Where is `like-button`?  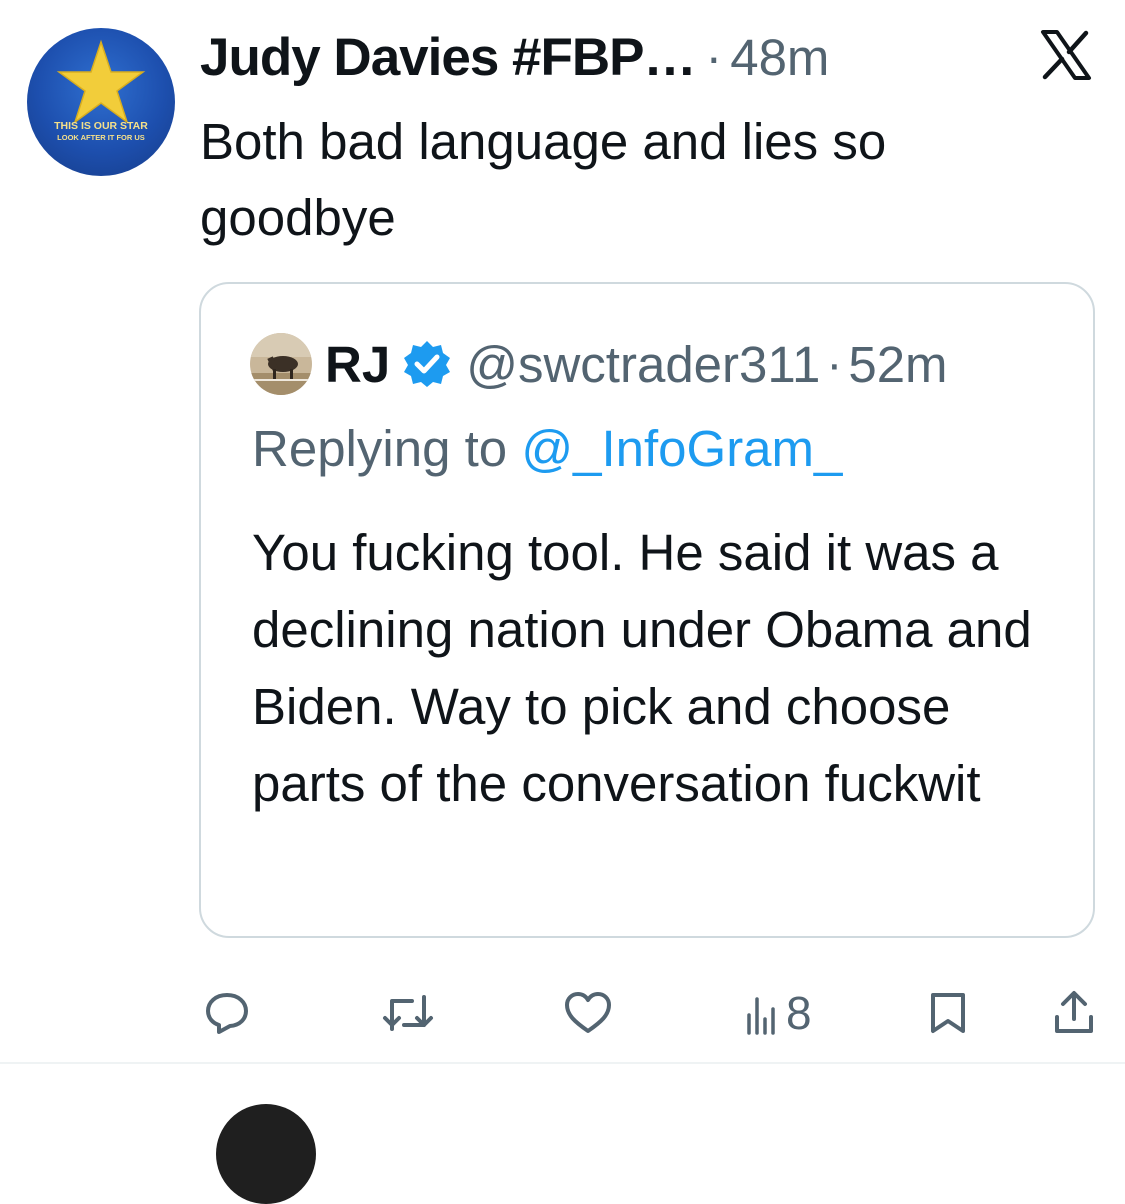 like-button is located at coordinates (588, 1013).